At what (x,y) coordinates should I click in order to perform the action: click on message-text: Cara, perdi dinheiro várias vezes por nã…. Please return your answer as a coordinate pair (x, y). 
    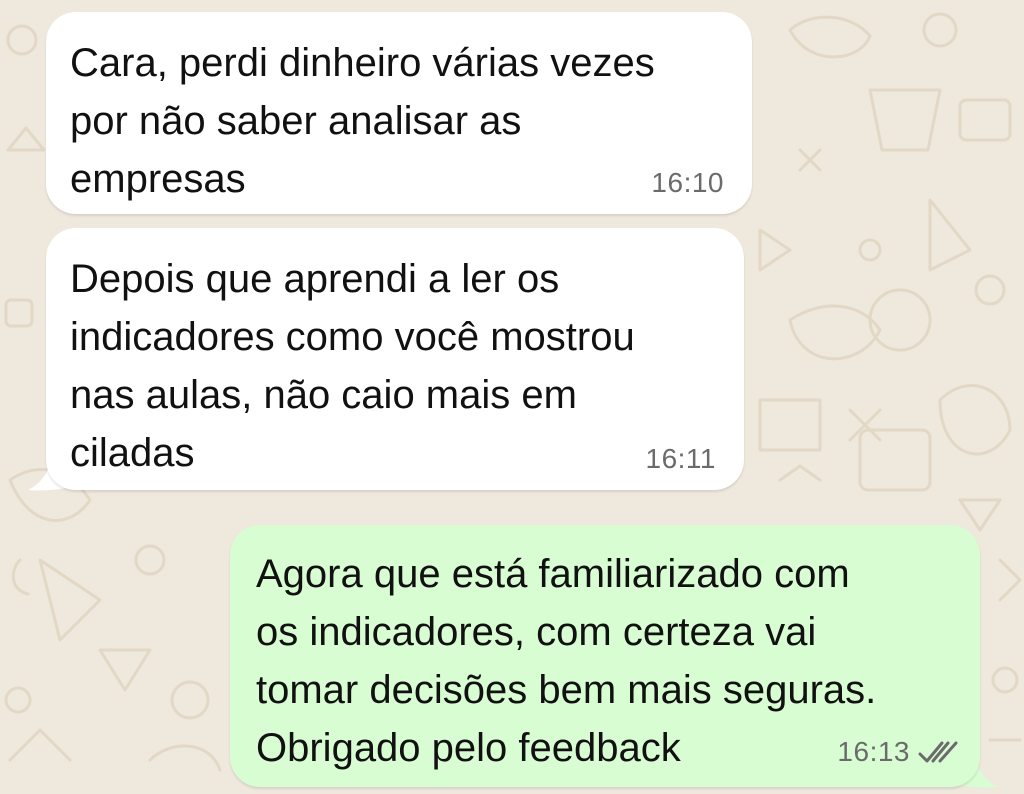
    Looking at the image, I should click on (362, 121).